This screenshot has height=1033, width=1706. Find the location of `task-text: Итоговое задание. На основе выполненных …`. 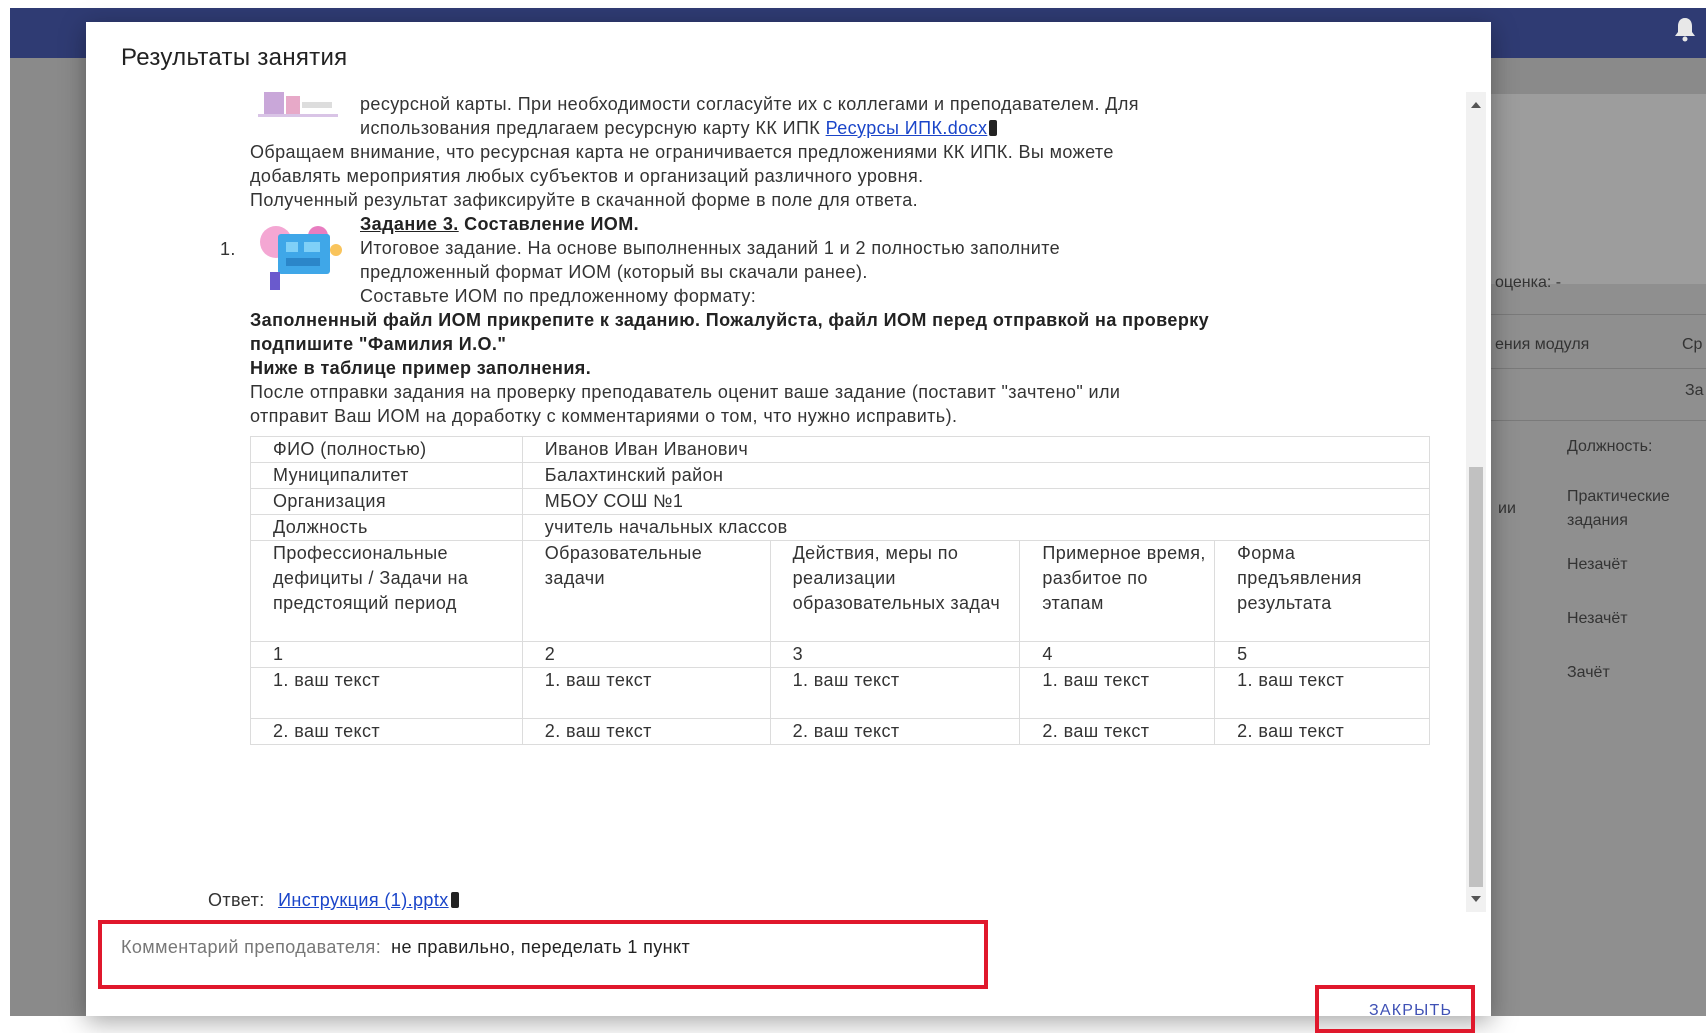

task-text: Итоговое задание. На основе выполненных … is located at coordinates (710, 248).